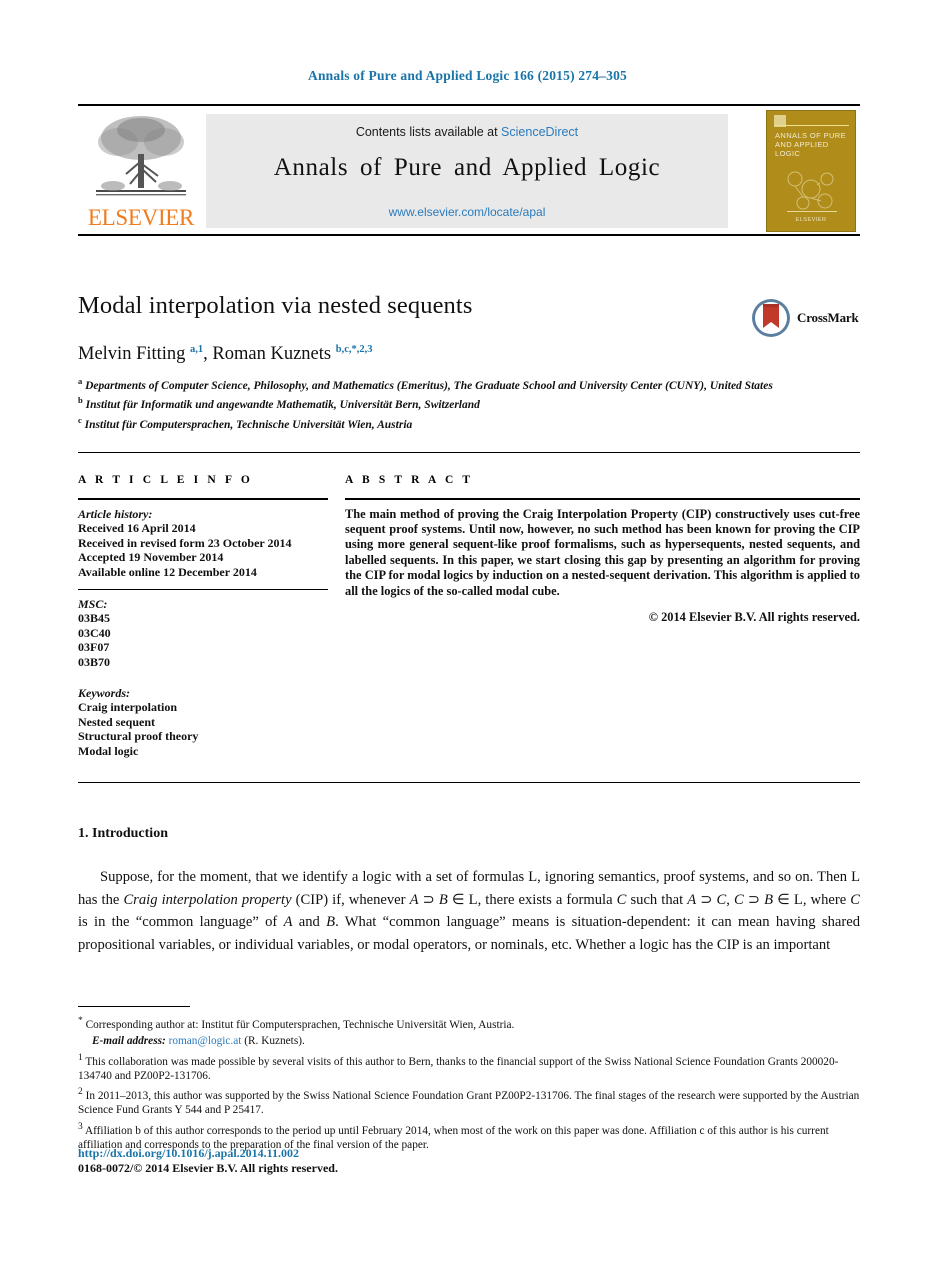 This screenshot has width=935, height=1266. What do you see at coordinates (539, 132) in the screenshot?
I see `sciencedirect-link: ScienceDirect` at bounding box center [539, 132].